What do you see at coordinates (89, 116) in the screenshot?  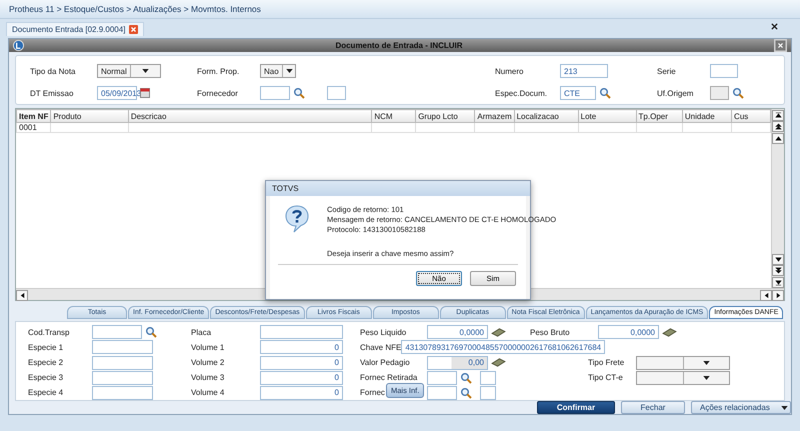 I see `column-header: Produto` at bounding box center [89, 116].